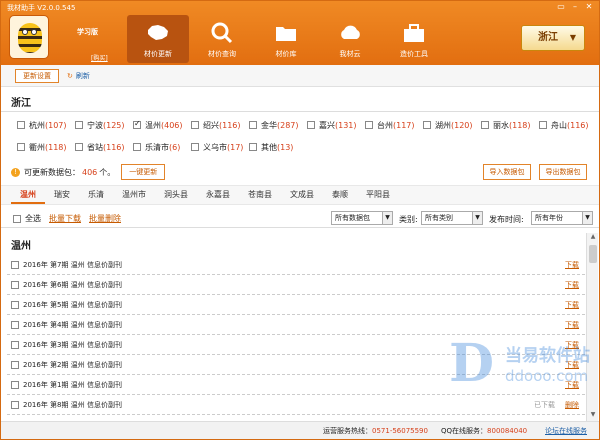  What do you see at coordinates (439, 218) in the screenshot?
I see `type-select-value: 所有类别` at bounding box center [439, 218].